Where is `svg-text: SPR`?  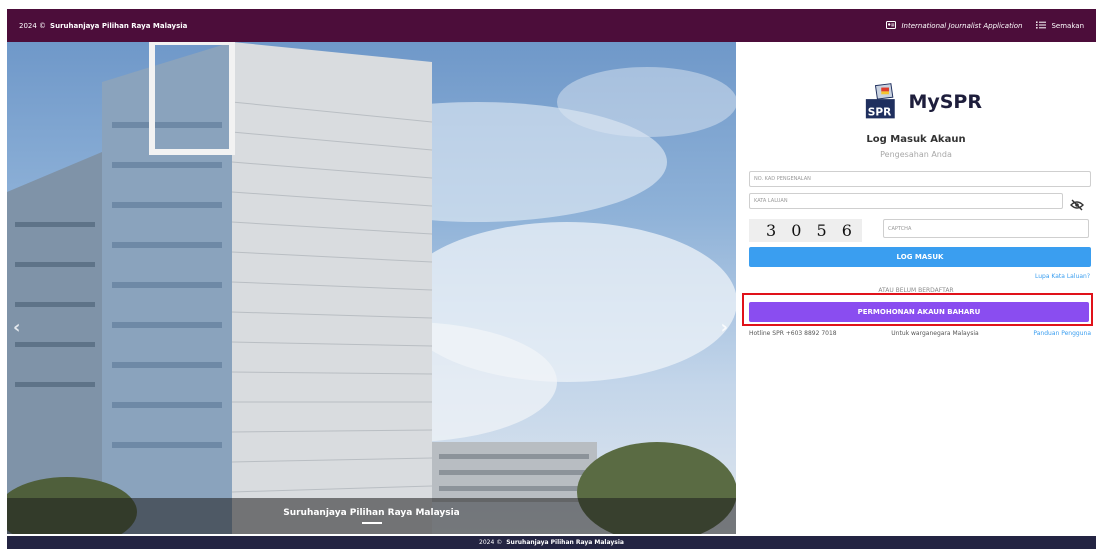 svg-text: SPR is located at coordinates (880, 112).